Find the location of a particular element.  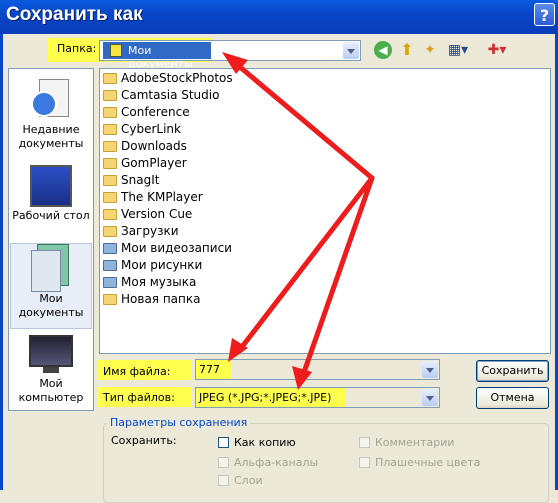

place-my-documents: Мои документы is located at coordinates (51, 286).